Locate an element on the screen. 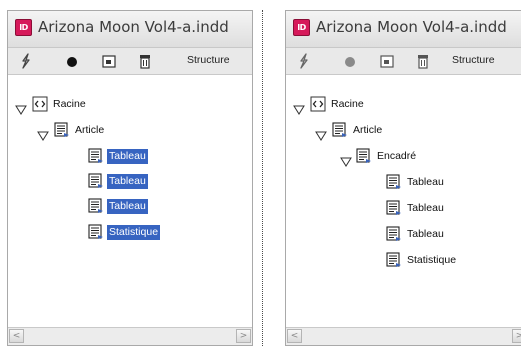 The height and width of the screenshot is (350, 521). tree-node-encadre: Encadré is located at coordinates (403, 157).